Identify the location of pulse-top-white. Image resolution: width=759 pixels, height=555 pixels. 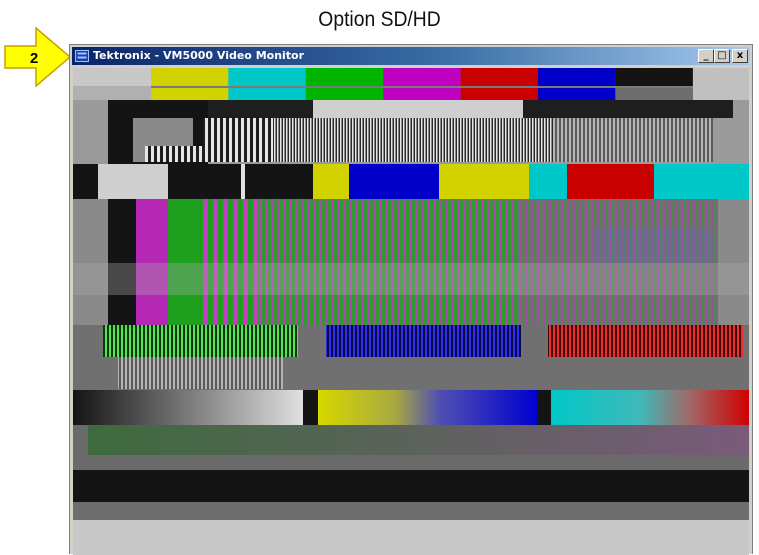
(418, 109).